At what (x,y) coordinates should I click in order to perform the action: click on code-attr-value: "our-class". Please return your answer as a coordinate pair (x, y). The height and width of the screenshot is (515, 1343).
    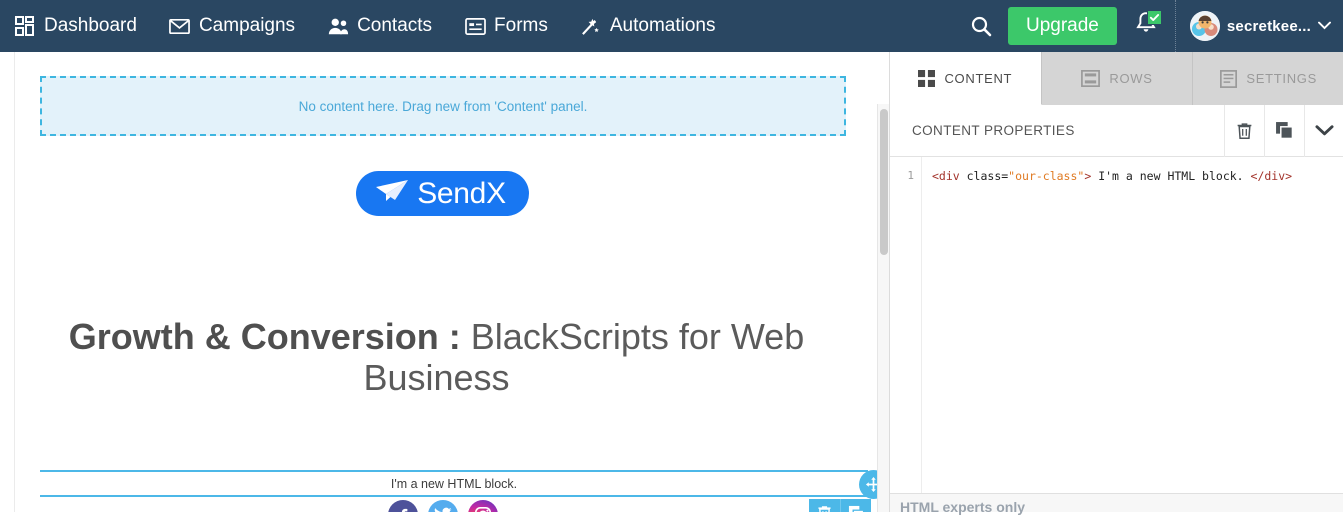
    Looking at the image, I should click on (1046, 176).